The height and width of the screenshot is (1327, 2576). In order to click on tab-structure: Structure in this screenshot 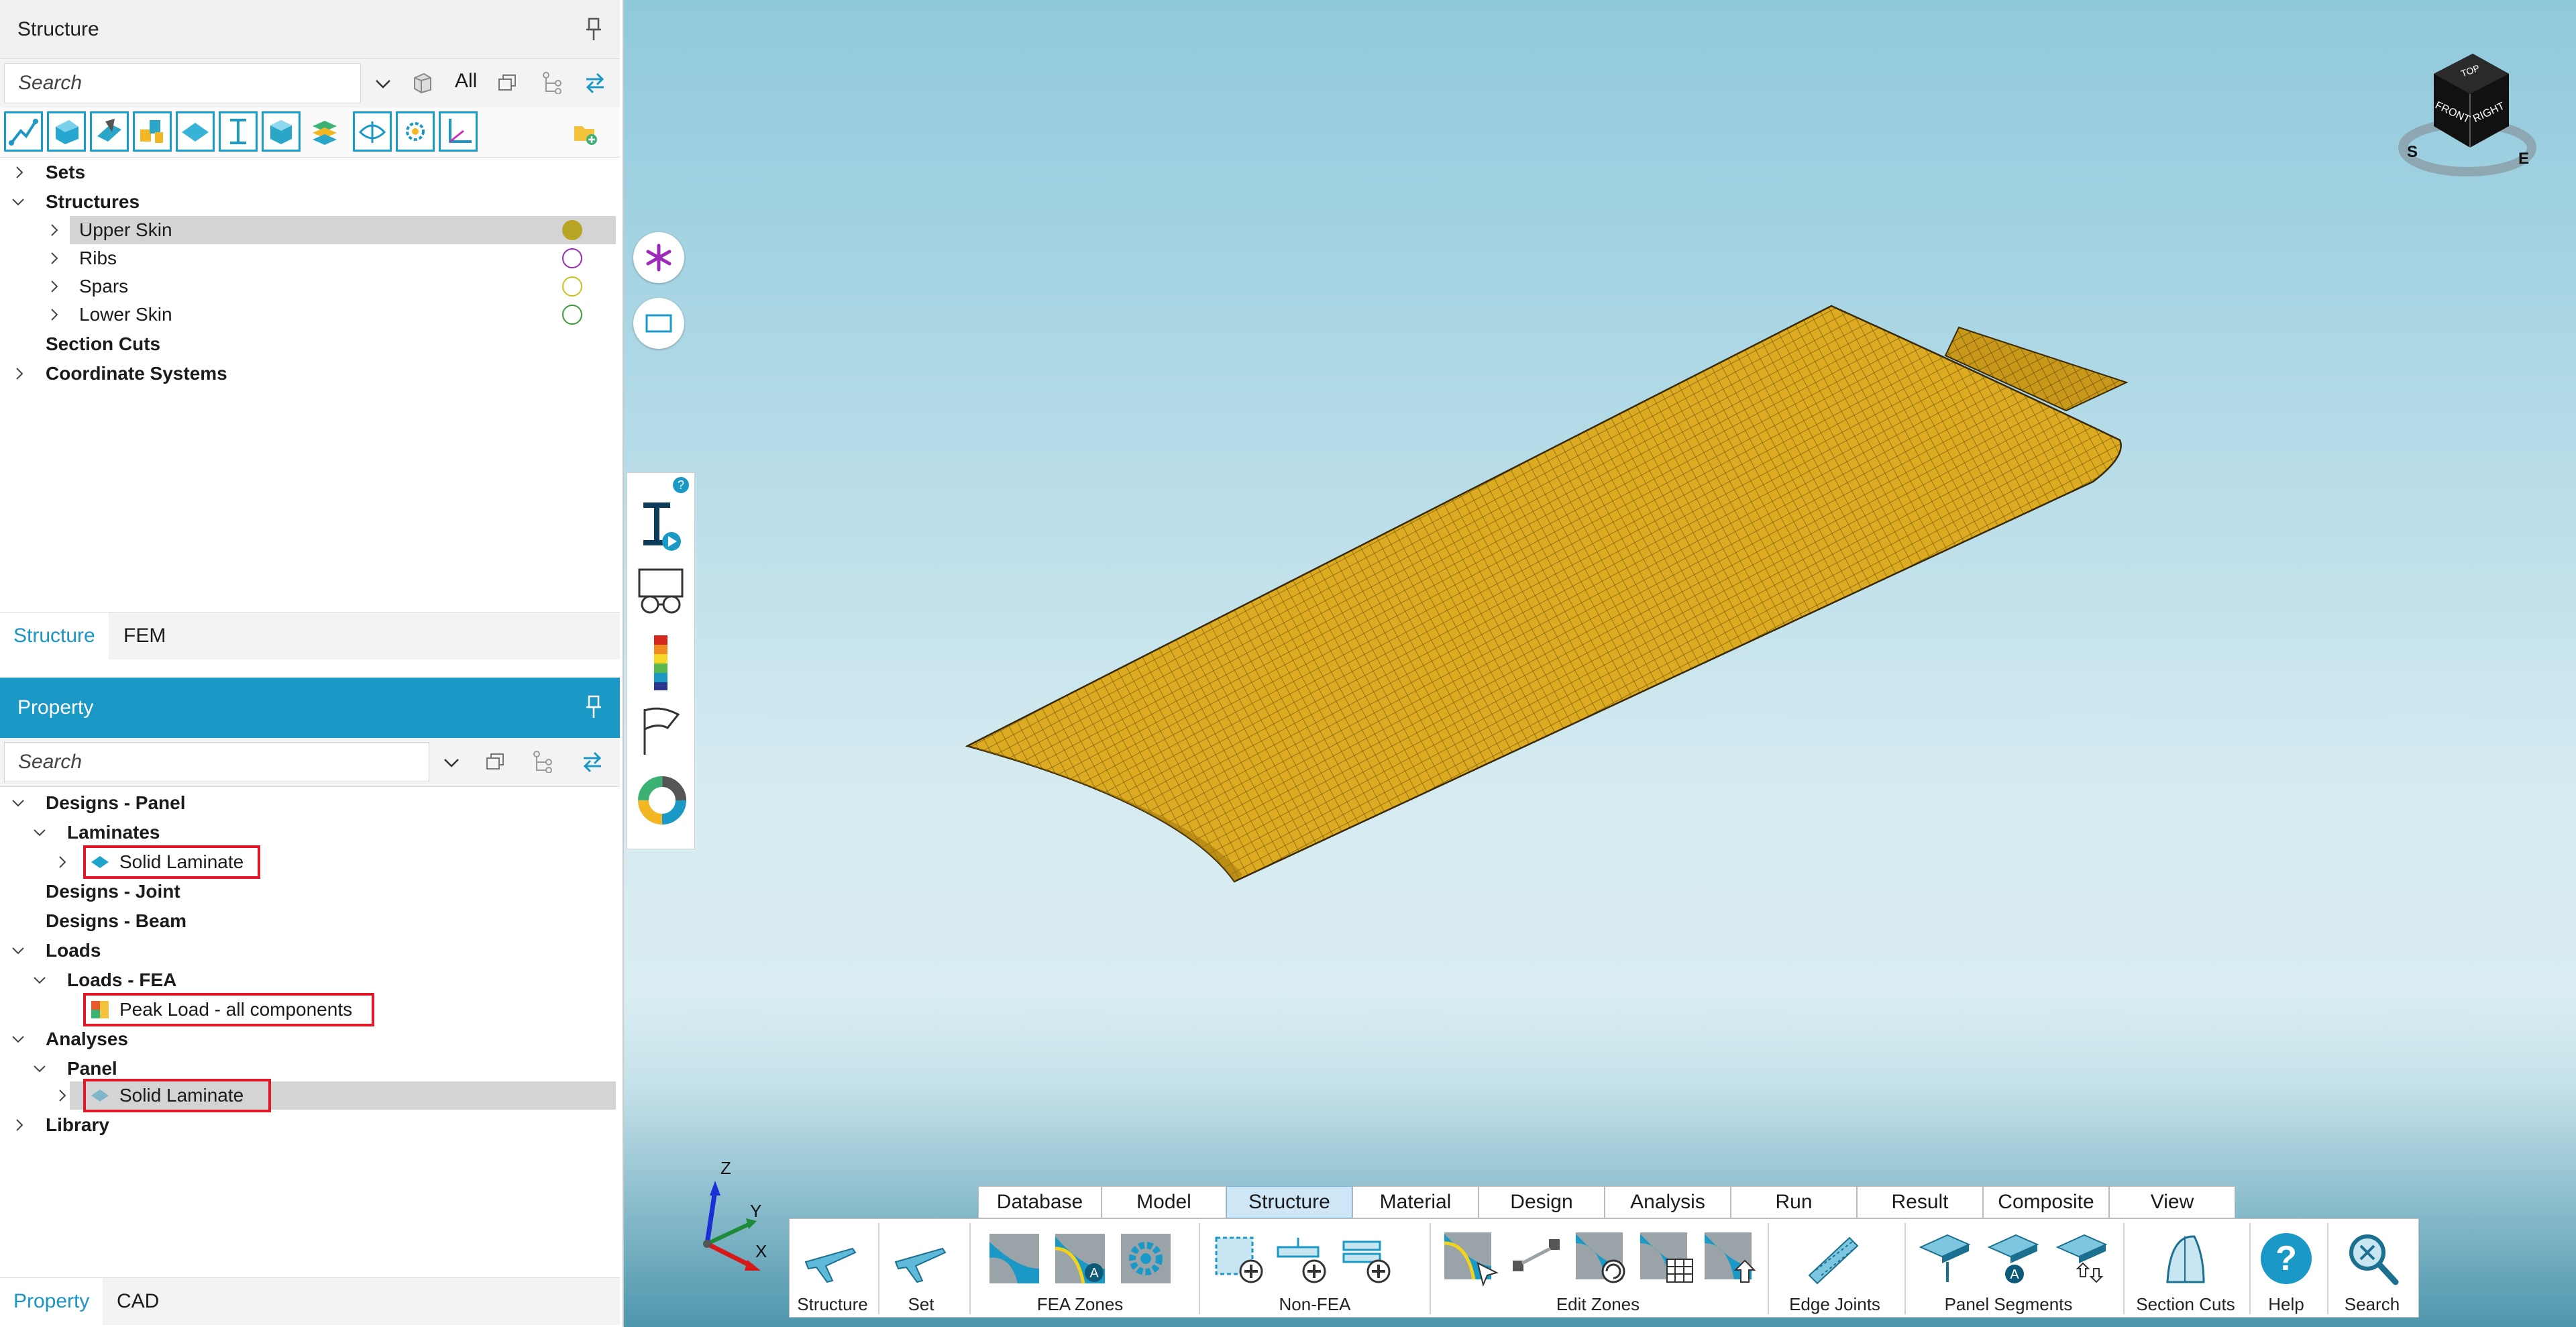, I will do `click(54, 636)`.